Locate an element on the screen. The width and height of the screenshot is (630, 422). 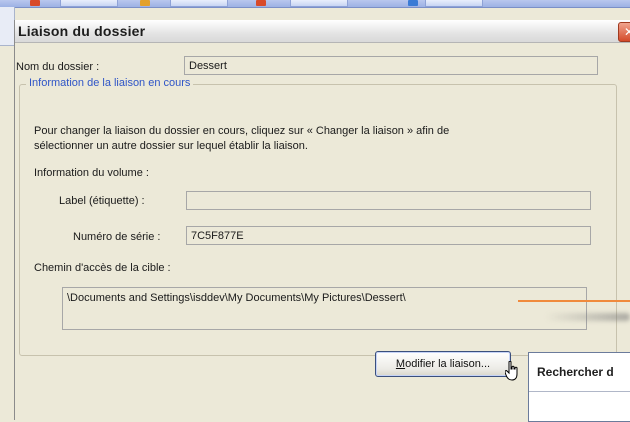
volume-info-label: Information du volume : is located at coordinates (91, 173).